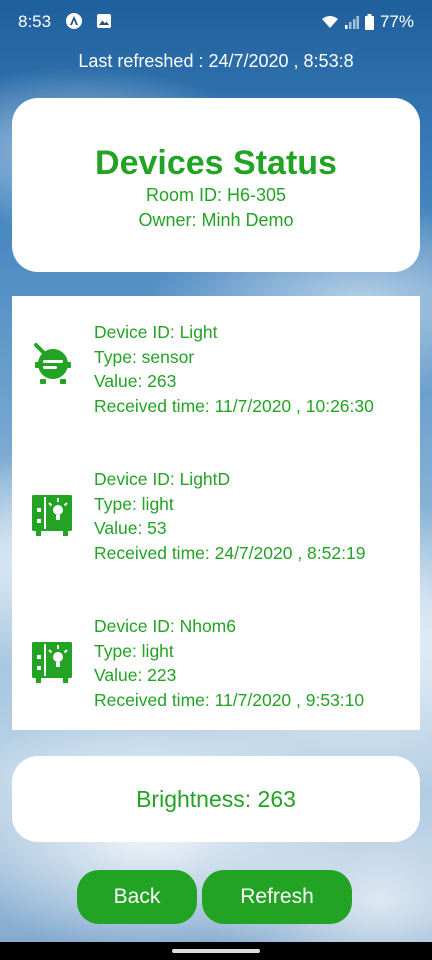  What do you see at coordinates (137, 897) in the screenshot?
I see `back-button: Back` at bounding box center [137, 897].